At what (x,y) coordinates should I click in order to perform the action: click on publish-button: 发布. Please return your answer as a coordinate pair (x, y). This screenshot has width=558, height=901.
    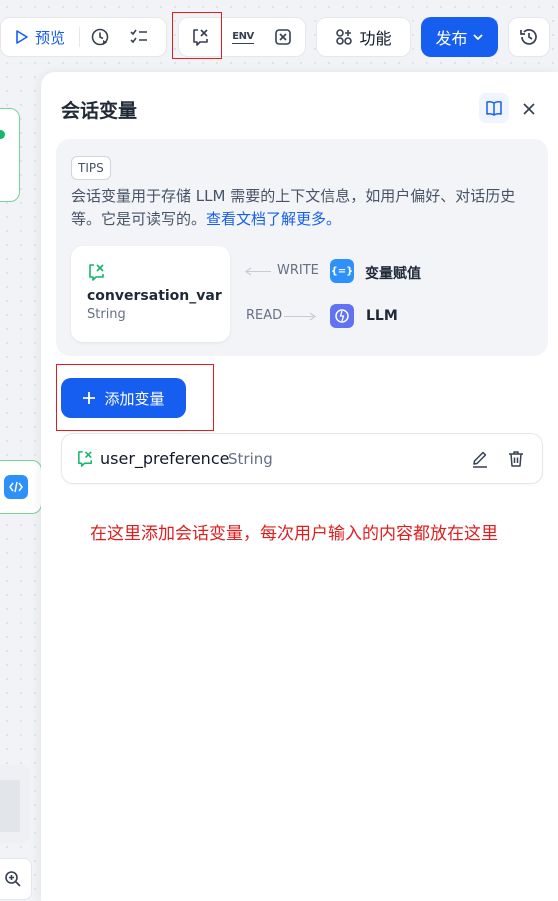
    Looking at the image, I should click on (459, 37).